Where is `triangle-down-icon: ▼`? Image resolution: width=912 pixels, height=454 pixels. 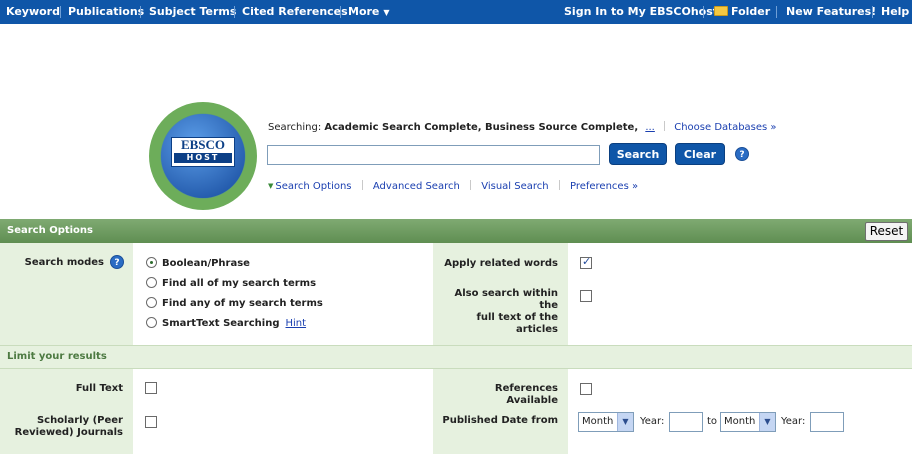
triangle-down-icon: ▼ is located at coordinates (271, 186).